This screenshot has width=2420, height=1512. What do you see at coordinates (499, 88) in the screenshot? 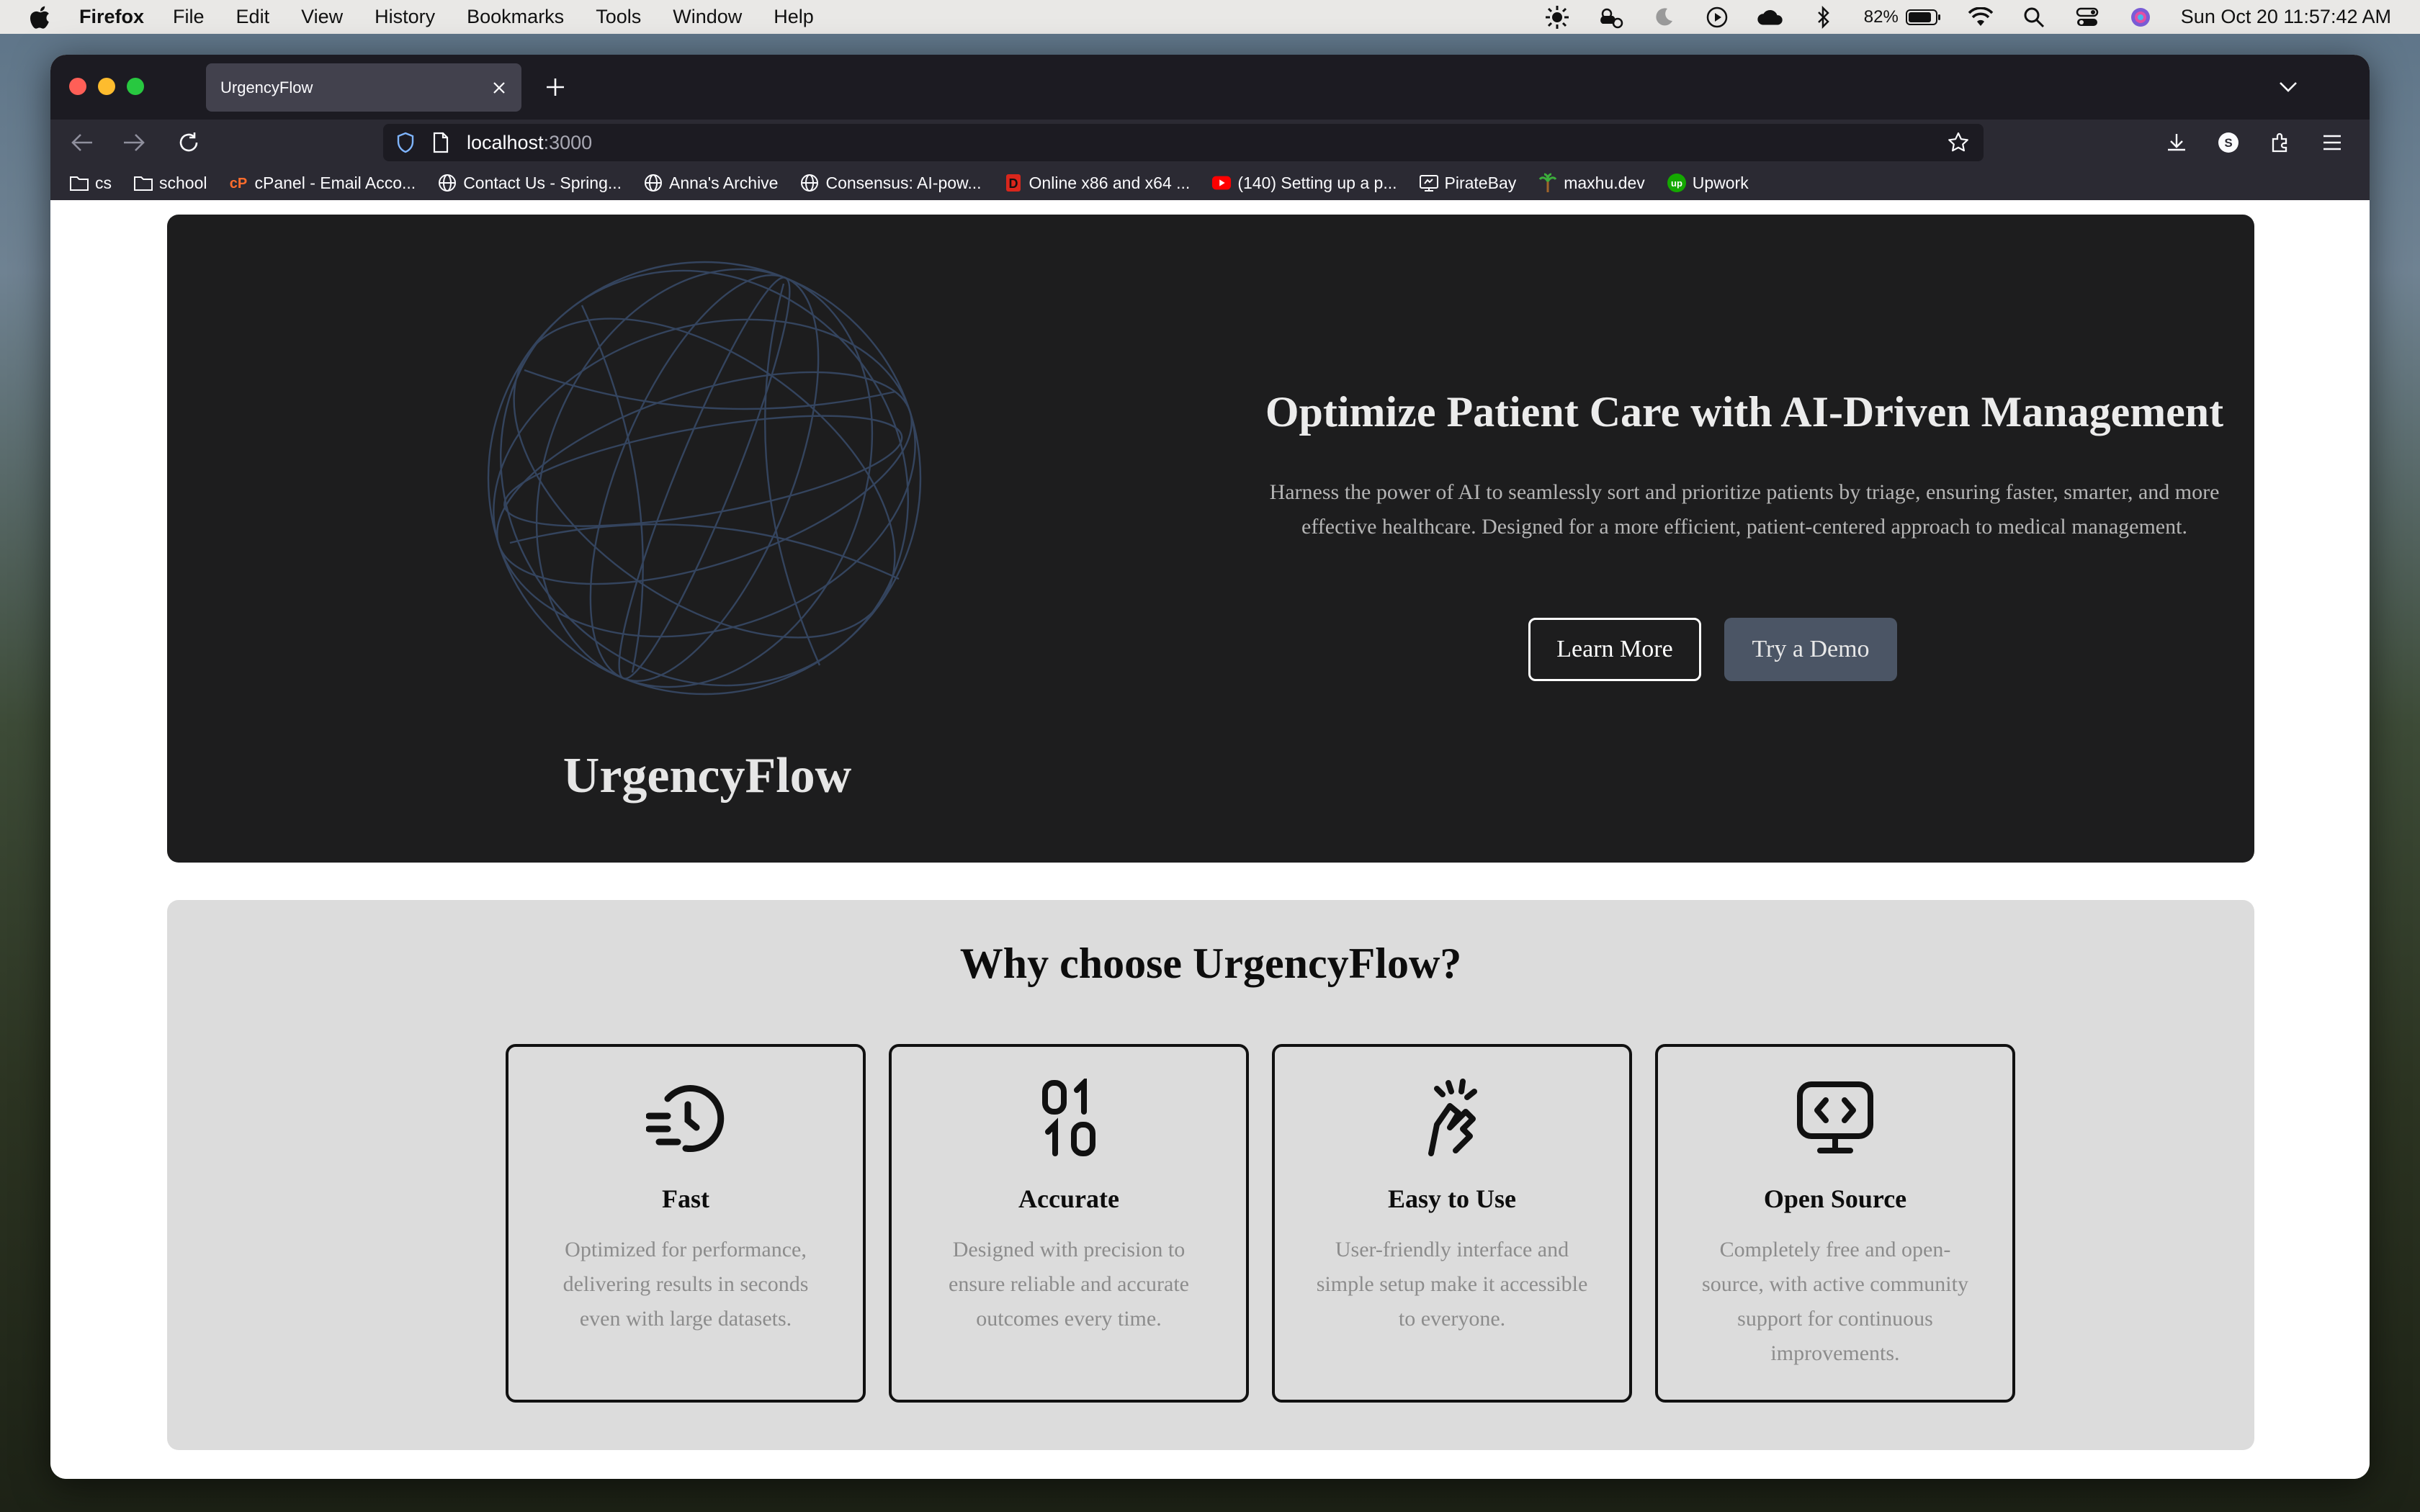
I see `close-icon` at bounding box center [499, 88].